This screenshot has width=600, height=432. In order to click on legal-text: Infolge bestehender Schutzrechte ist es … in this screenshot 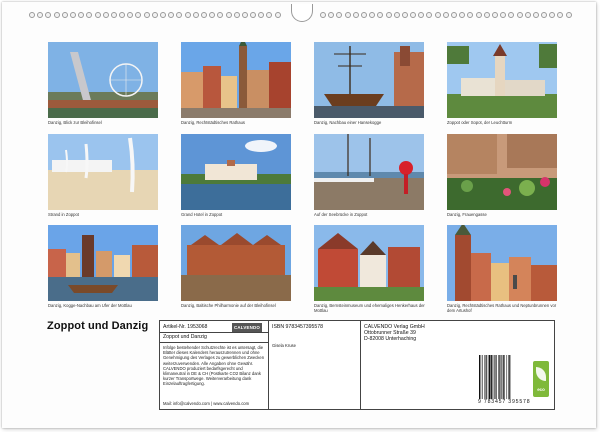, I will do `click(214, 366)`.